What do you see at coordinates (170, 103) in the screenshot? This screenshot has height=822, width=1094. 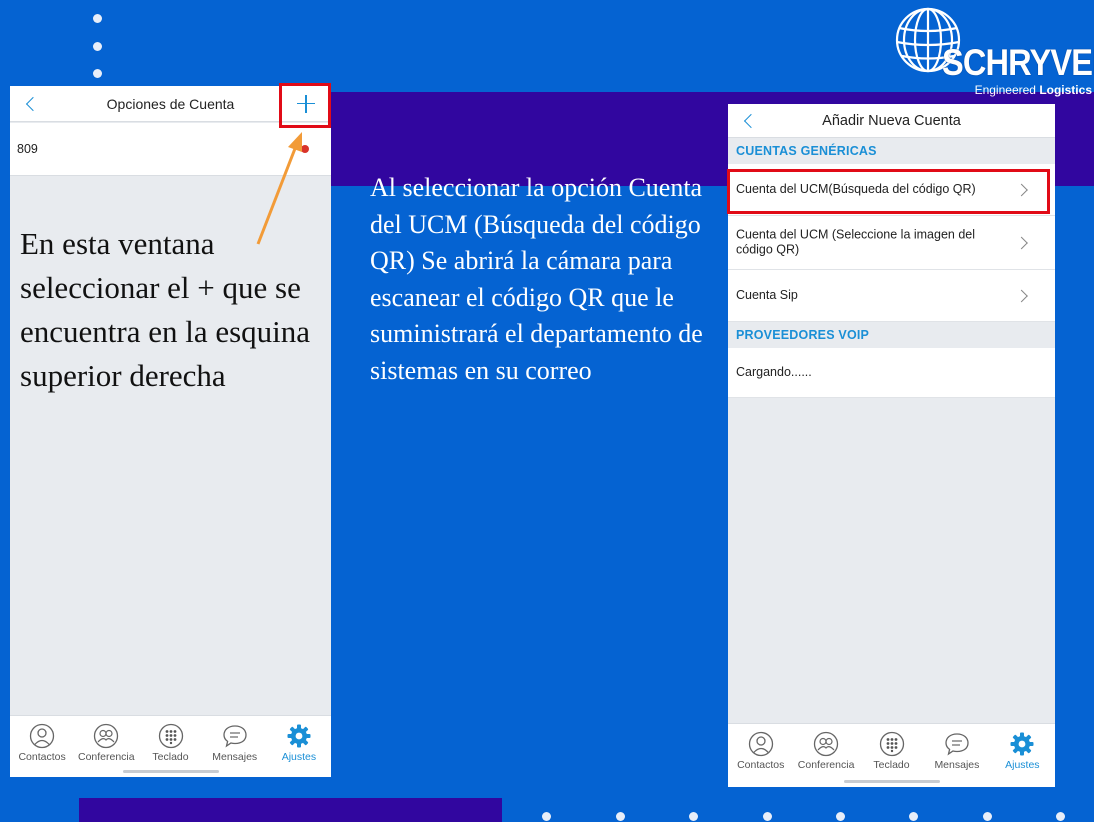 I see `screen-title: Opciones de Cuenta` at bounding box center [170, 103].